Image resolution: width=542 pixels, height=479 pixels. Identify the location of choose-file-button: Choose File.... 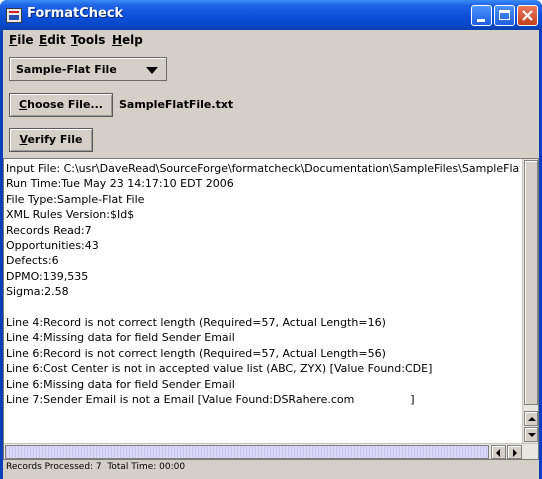
(61, 105).